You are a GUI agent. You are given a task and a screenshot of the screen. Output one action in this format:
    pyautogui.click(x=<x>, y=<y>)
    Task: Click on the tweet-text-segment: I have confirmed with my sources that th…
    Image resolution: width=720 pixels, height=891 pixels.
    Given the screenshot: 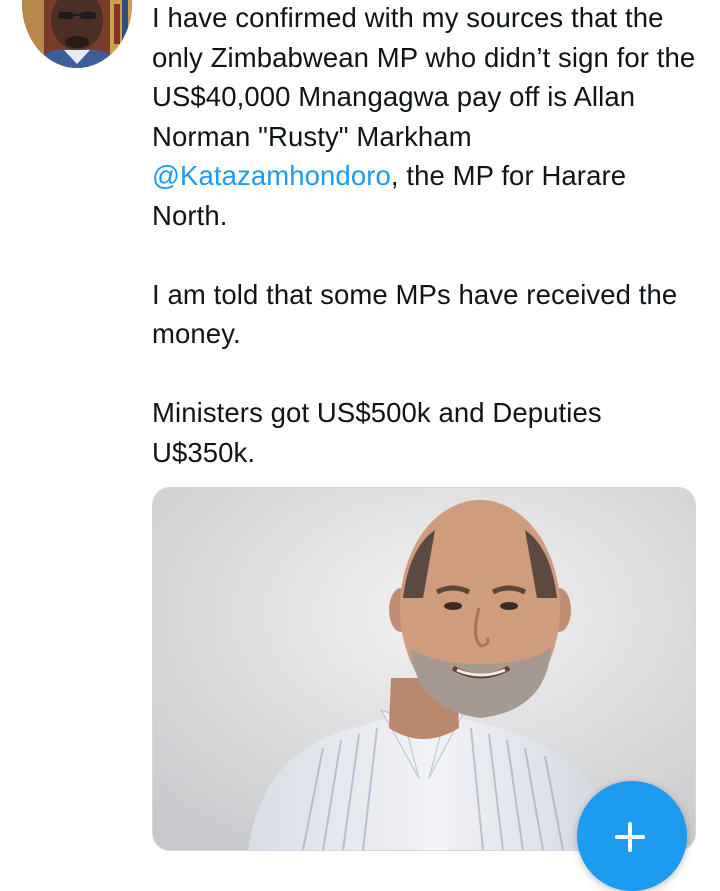 What is the action you would take?
    pyautogui.click(x=424, y=77)
    